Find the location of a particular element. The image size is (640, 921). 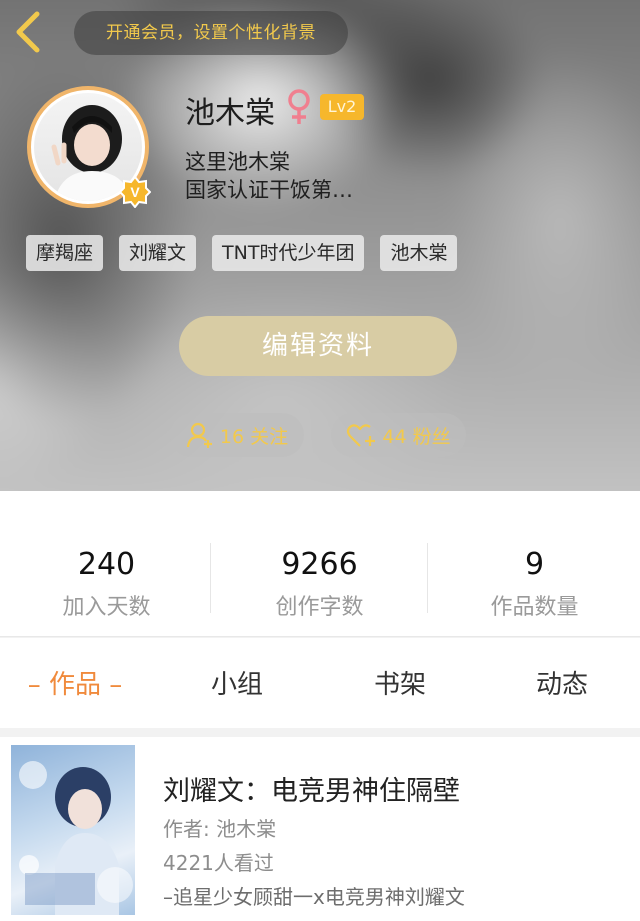

following-count: 16 关注 is located at coordinates (254, 436).